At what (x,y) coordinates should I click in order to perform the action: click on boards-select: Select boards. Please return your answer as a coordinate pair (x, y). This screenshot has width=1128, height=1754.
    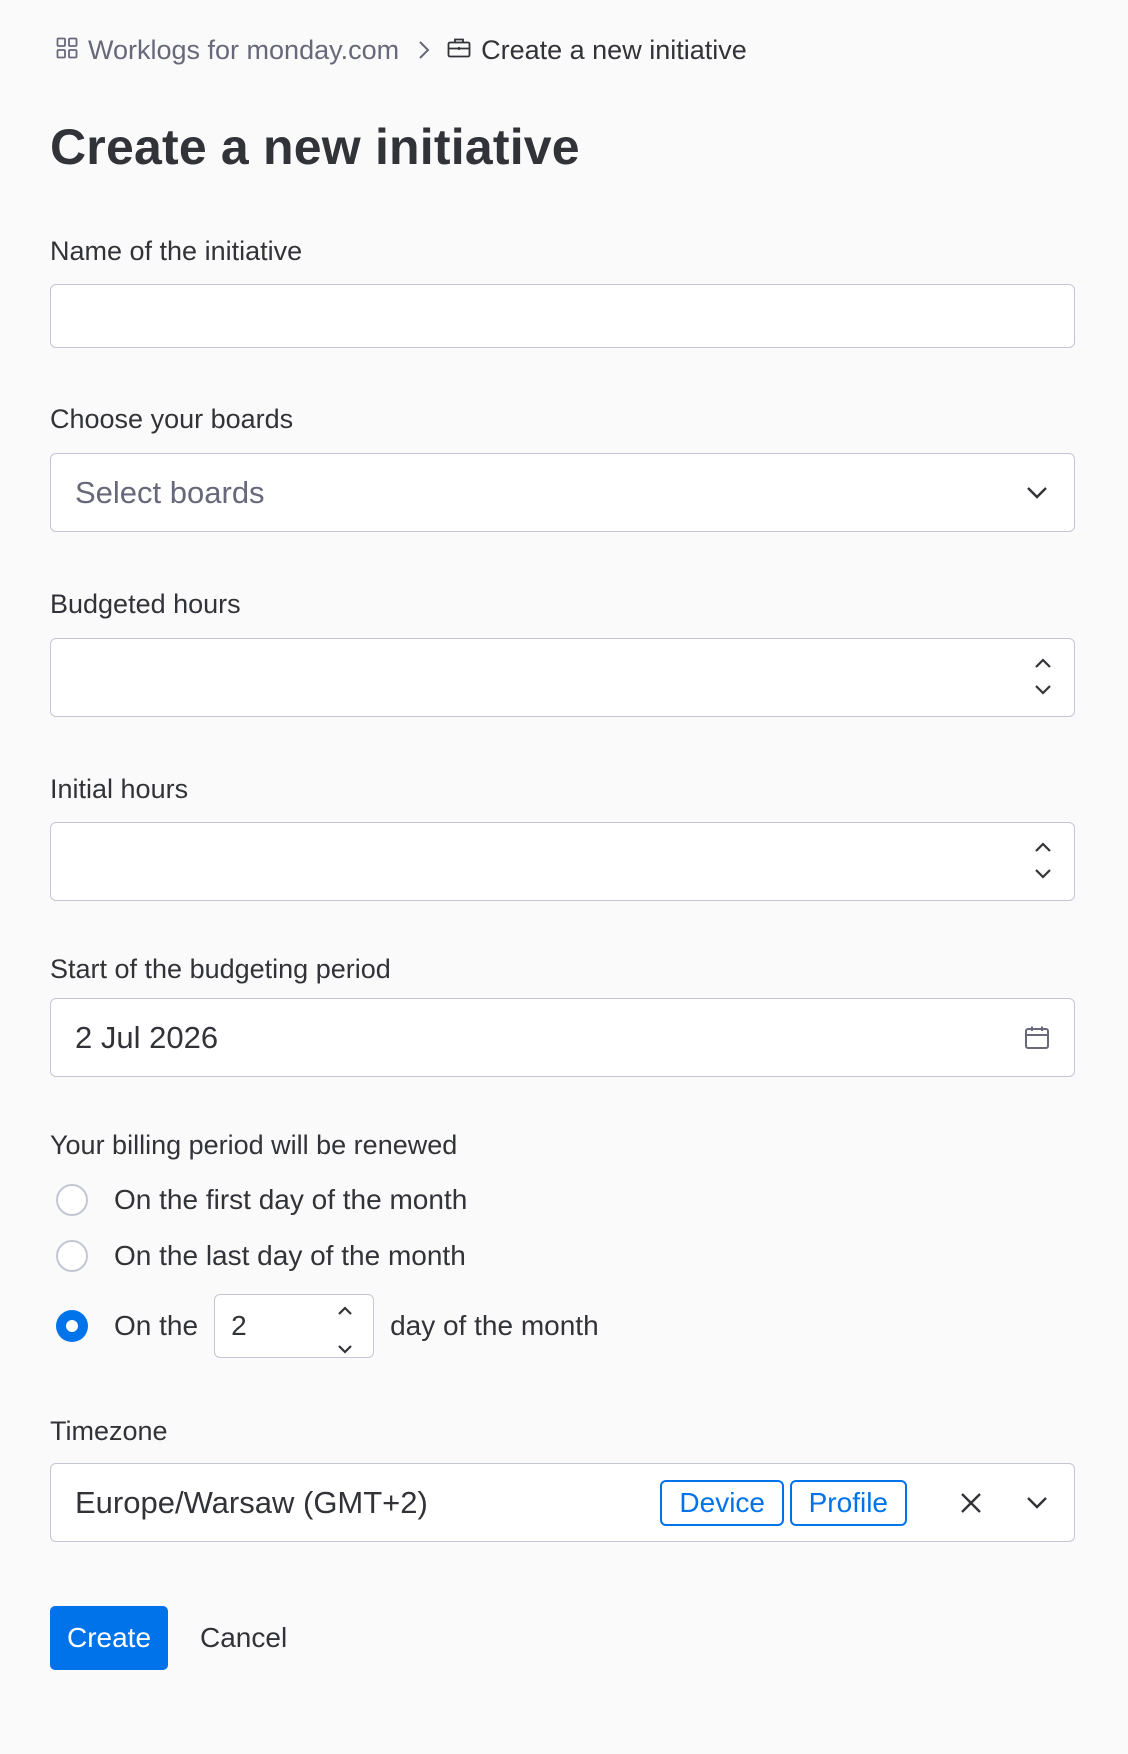
    Looking at the image, I should click on (562, 492).